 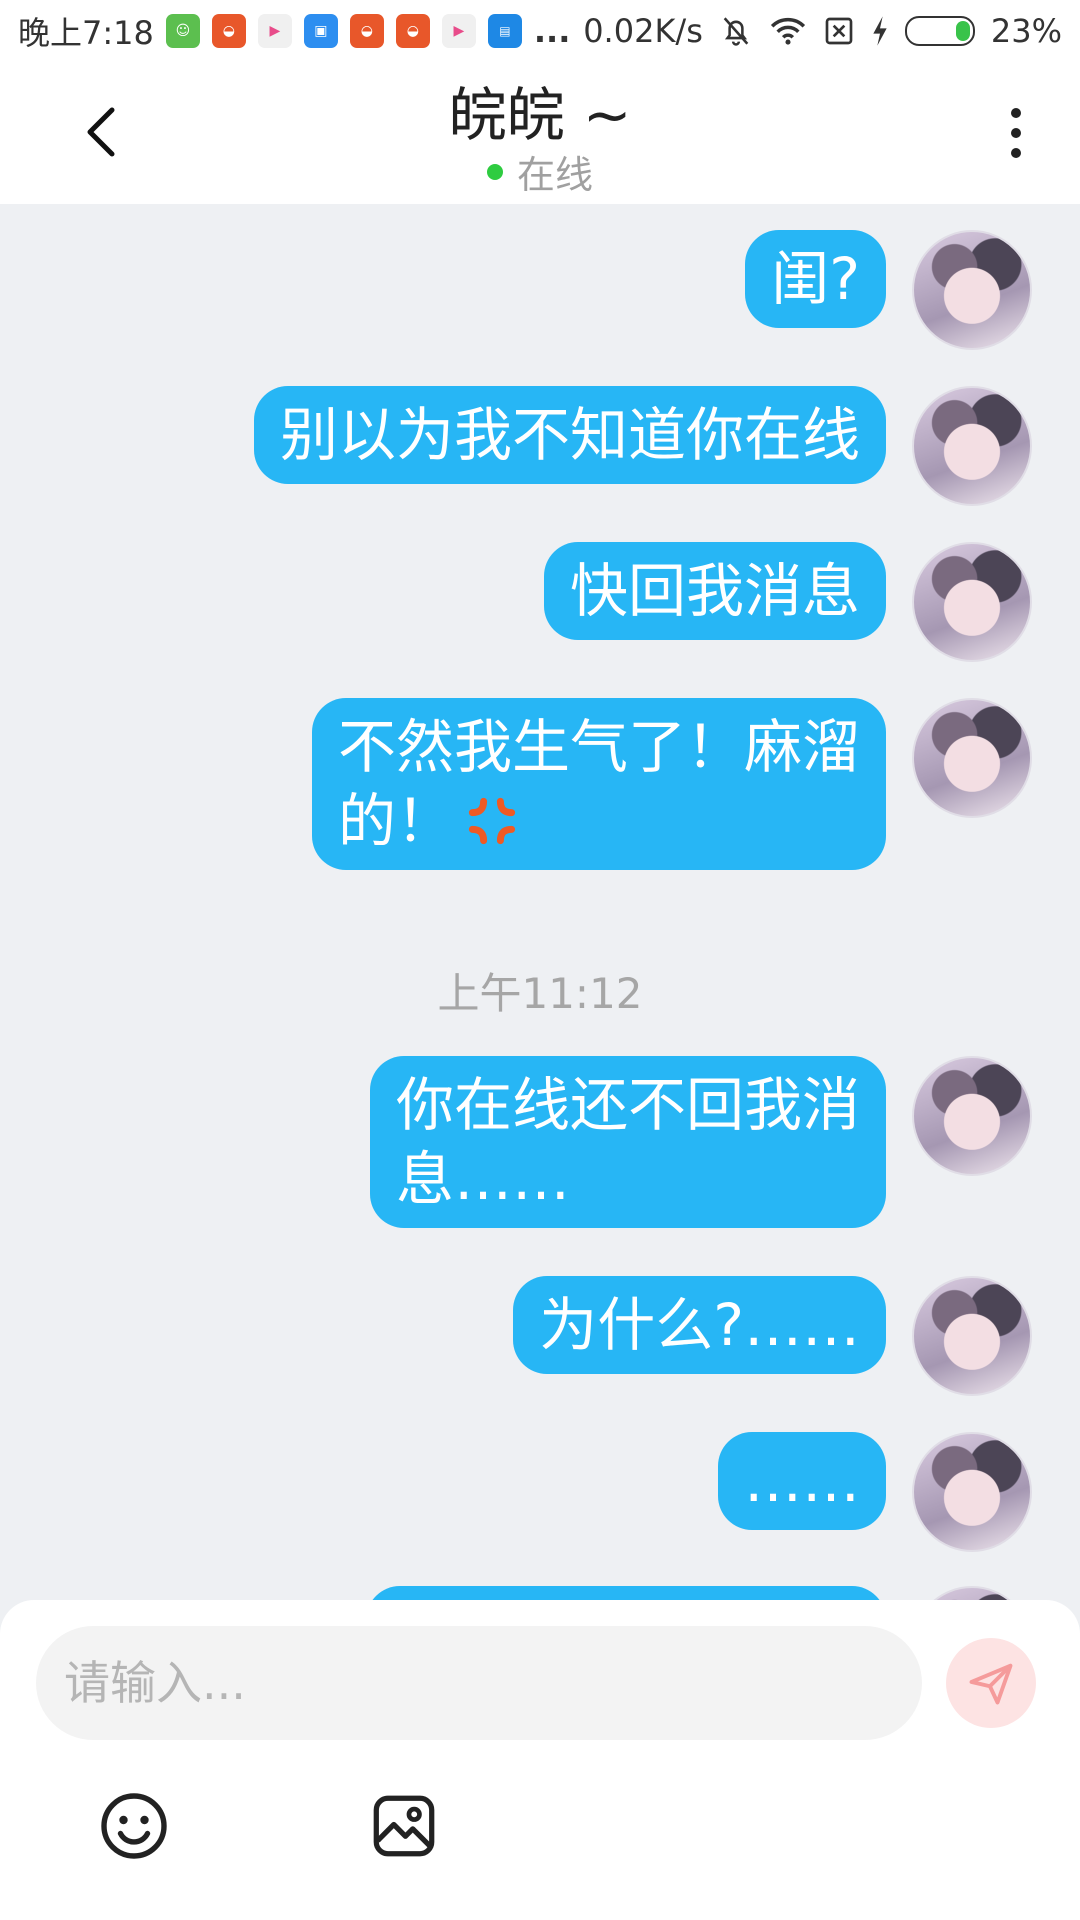 I want to click on status-bar: 晚上7:18 ☺ ◒ ▶ ▣ ◒ ◒ ▶ ▤ ... 0.02K/s 23%, so click(x=540, y=31).